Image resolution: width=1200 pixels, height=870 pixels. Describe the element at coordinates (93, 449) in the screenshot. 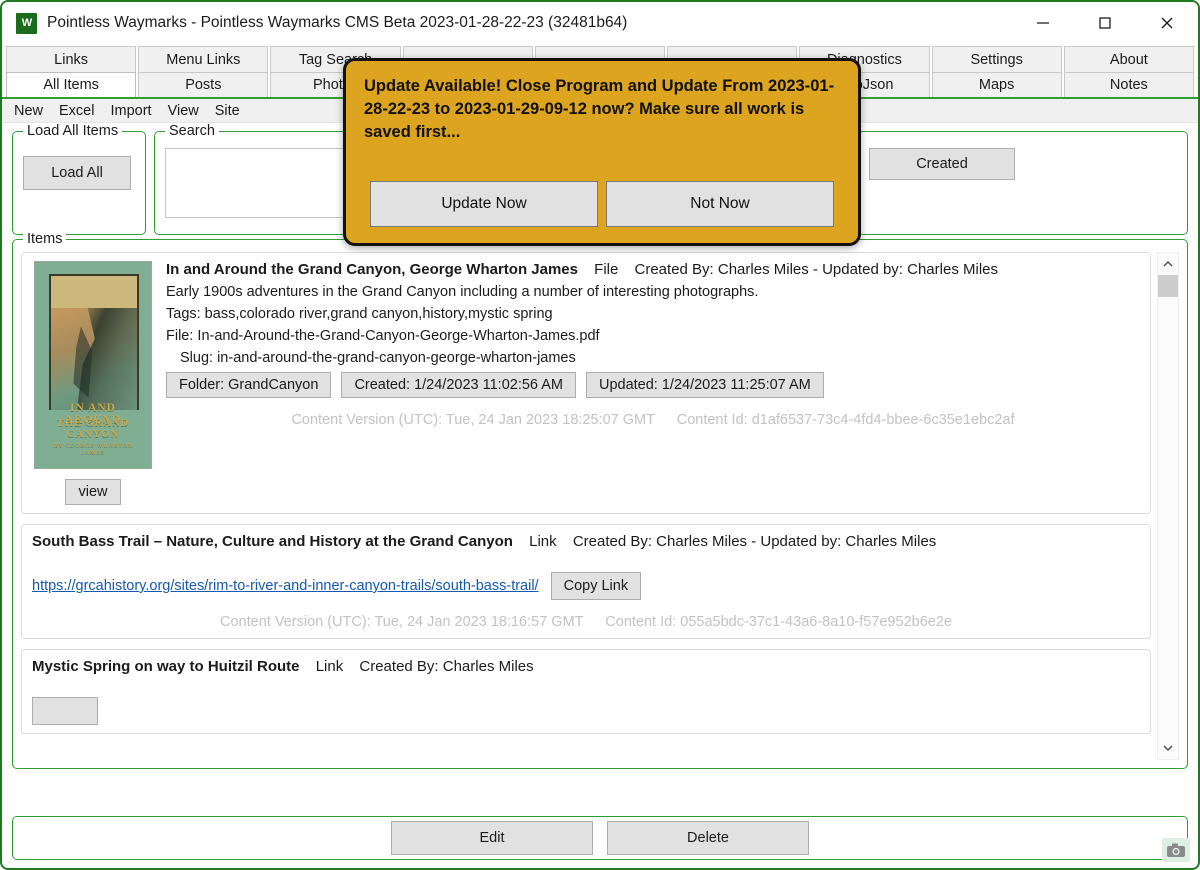

I see `cover-author-line: BY GEORGE WHARTON JAMES` at that location.